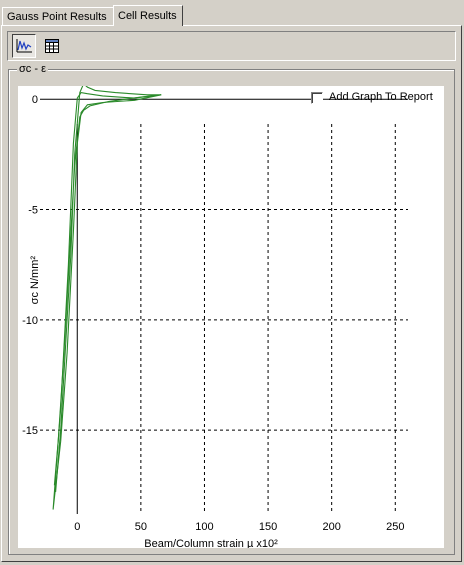  Describe the element at coordinates (231, 46) in the screenshot. I see `toolbar` at that location.